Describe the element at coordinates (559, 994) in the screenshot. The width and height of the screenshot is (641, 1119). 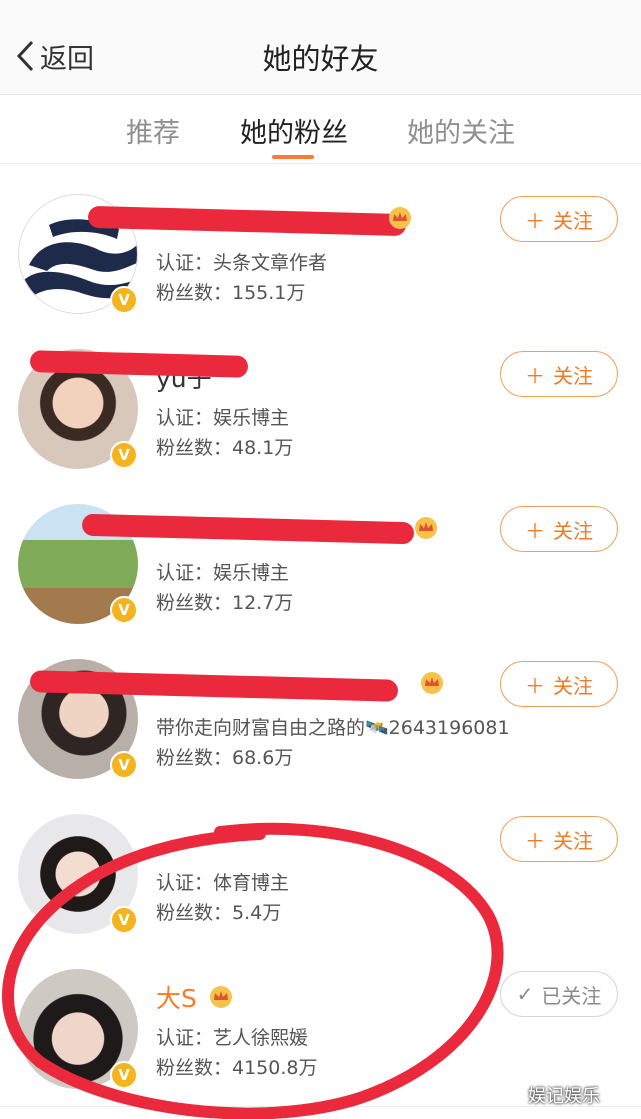
I see `followed-button: ✓ 已关注` at that location.